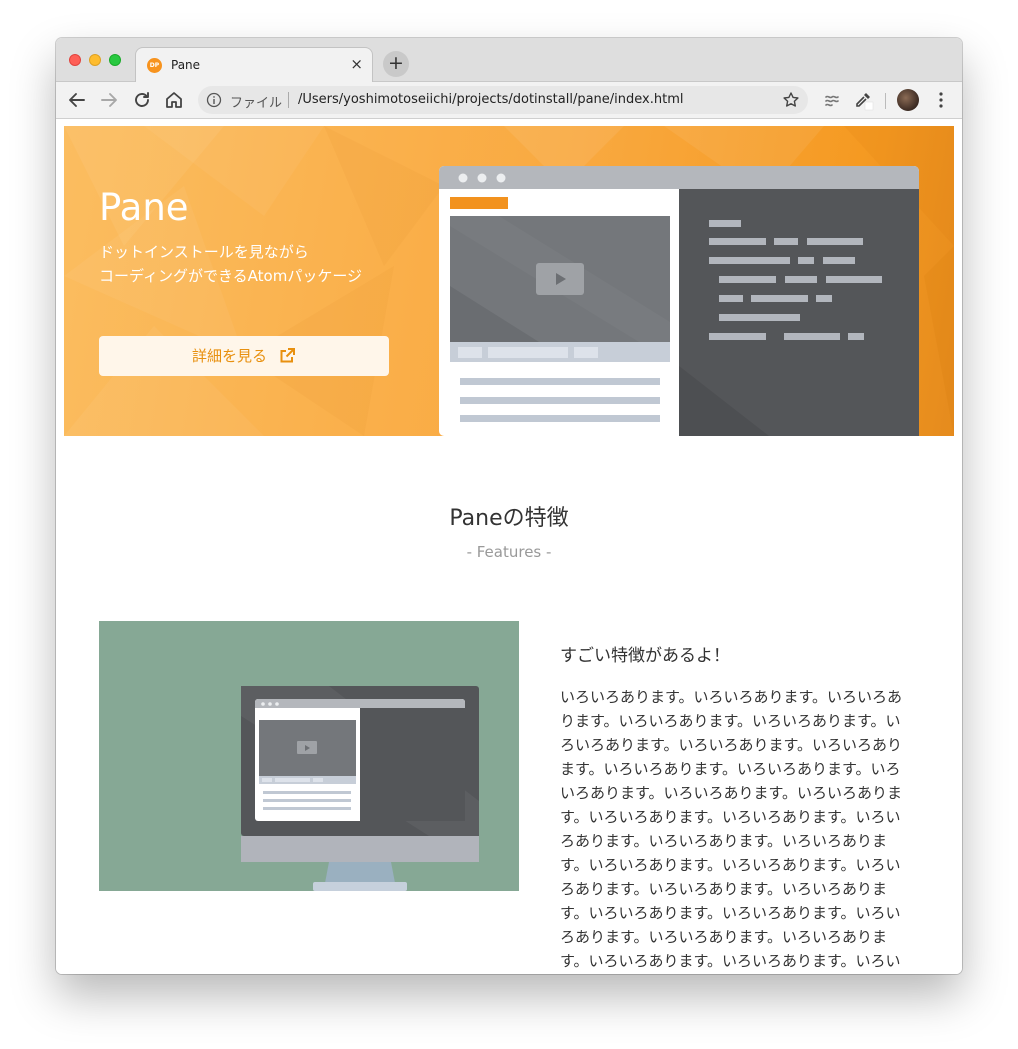 The image size is (1018, 1049). I want to click on back-icon, so click(77, 100).